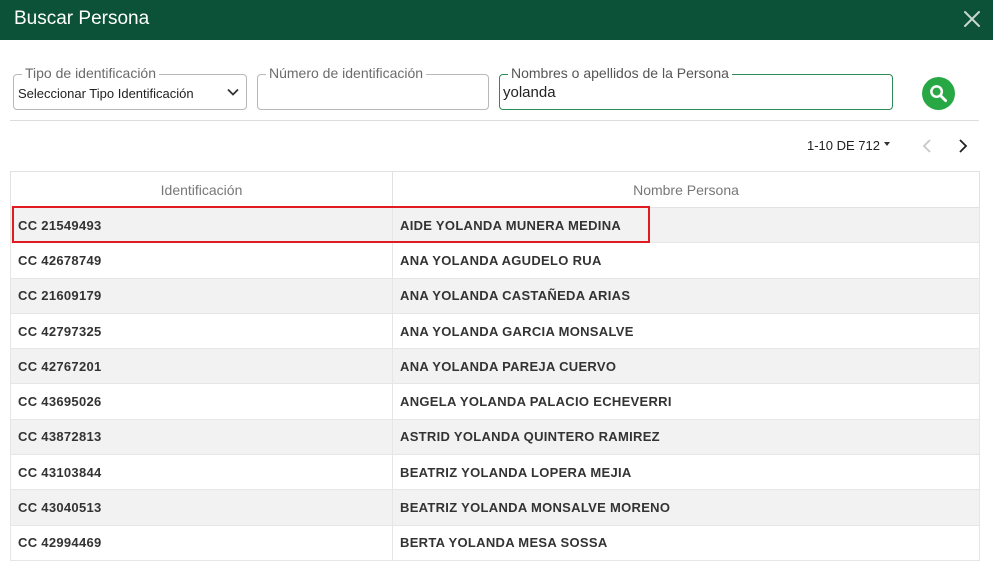  I want to click on cell-identificacion: CC 42994469, so click(201, 542).